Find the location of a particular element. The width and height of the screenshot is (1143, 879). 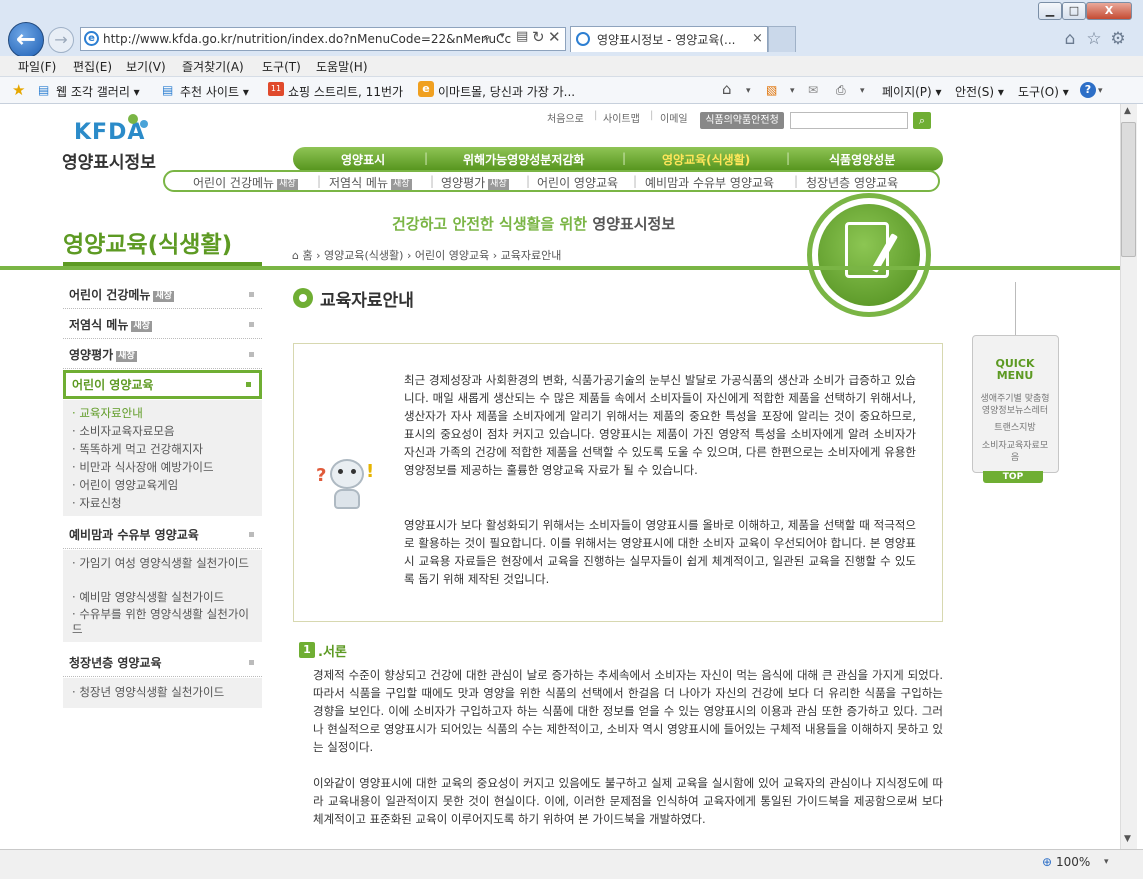

ie-page-icon: e is located at coordinates (91, 38).